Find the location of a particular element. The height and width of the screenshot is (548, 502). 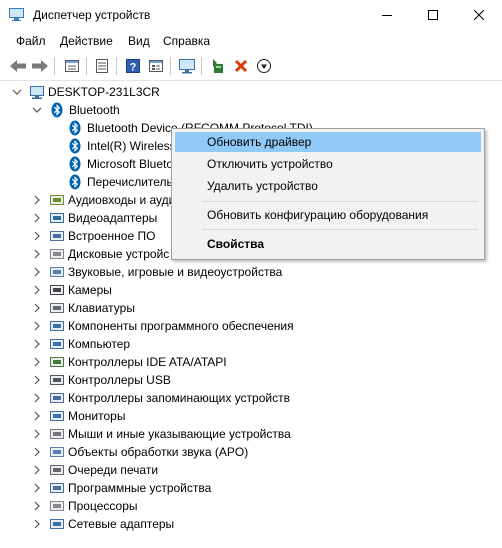

tree-category-item: Аудиовходы и аудио is located at coordinates (115, 200).